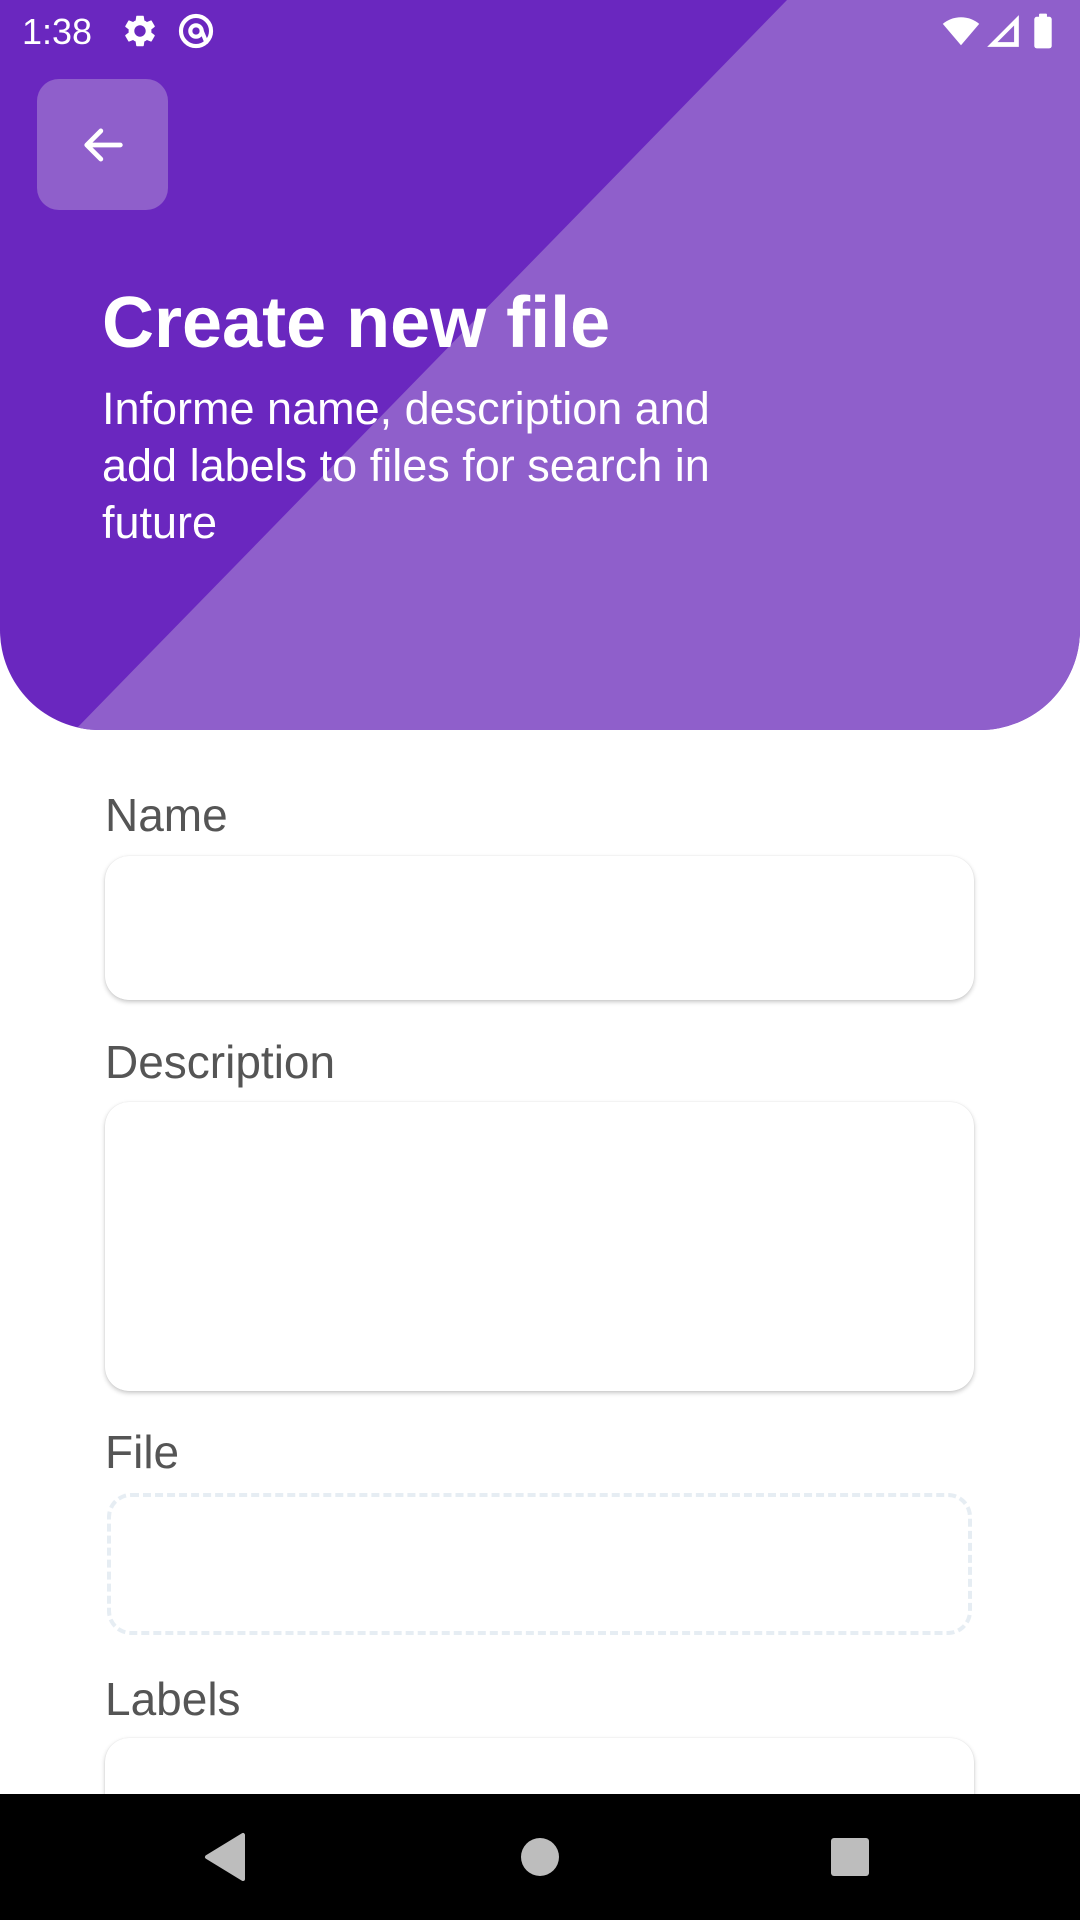 The image size is (1080, 1920). I want to click on at-sign-icon, so click(196, 31).